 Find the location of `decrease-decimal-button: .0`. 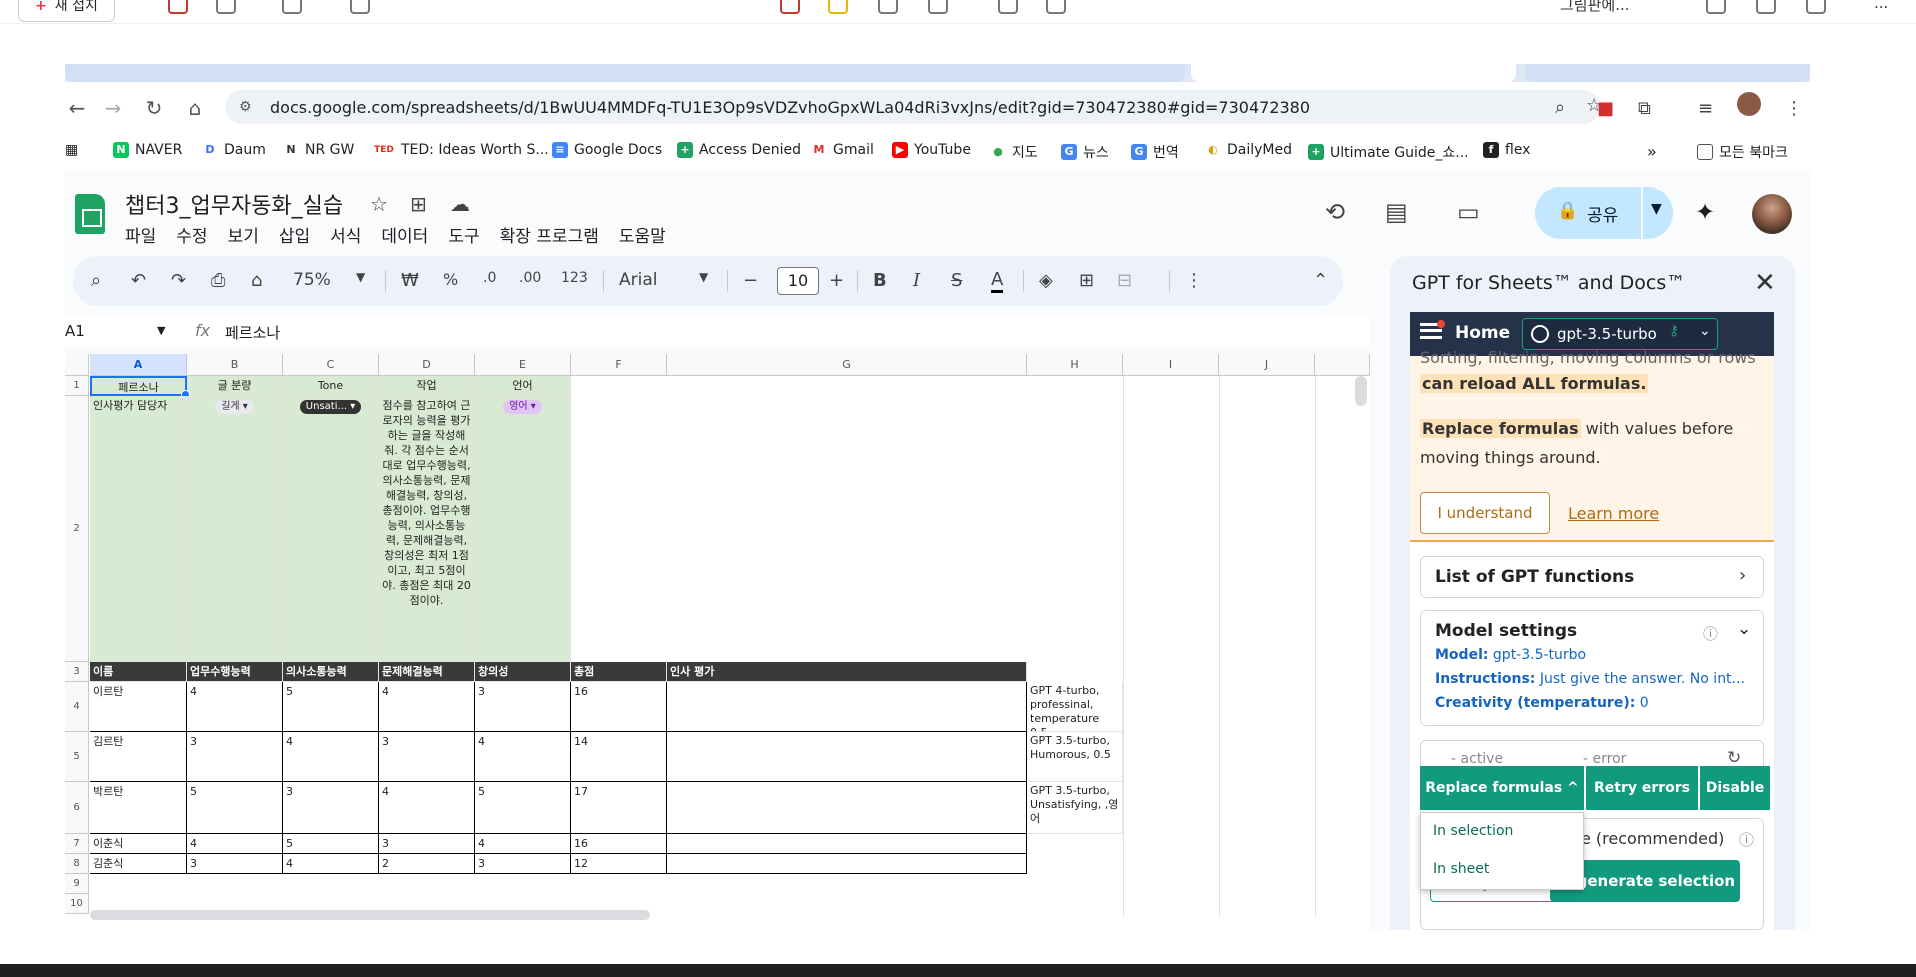

decrease-decimal-button: .0 is located at coordinates (489, 278).